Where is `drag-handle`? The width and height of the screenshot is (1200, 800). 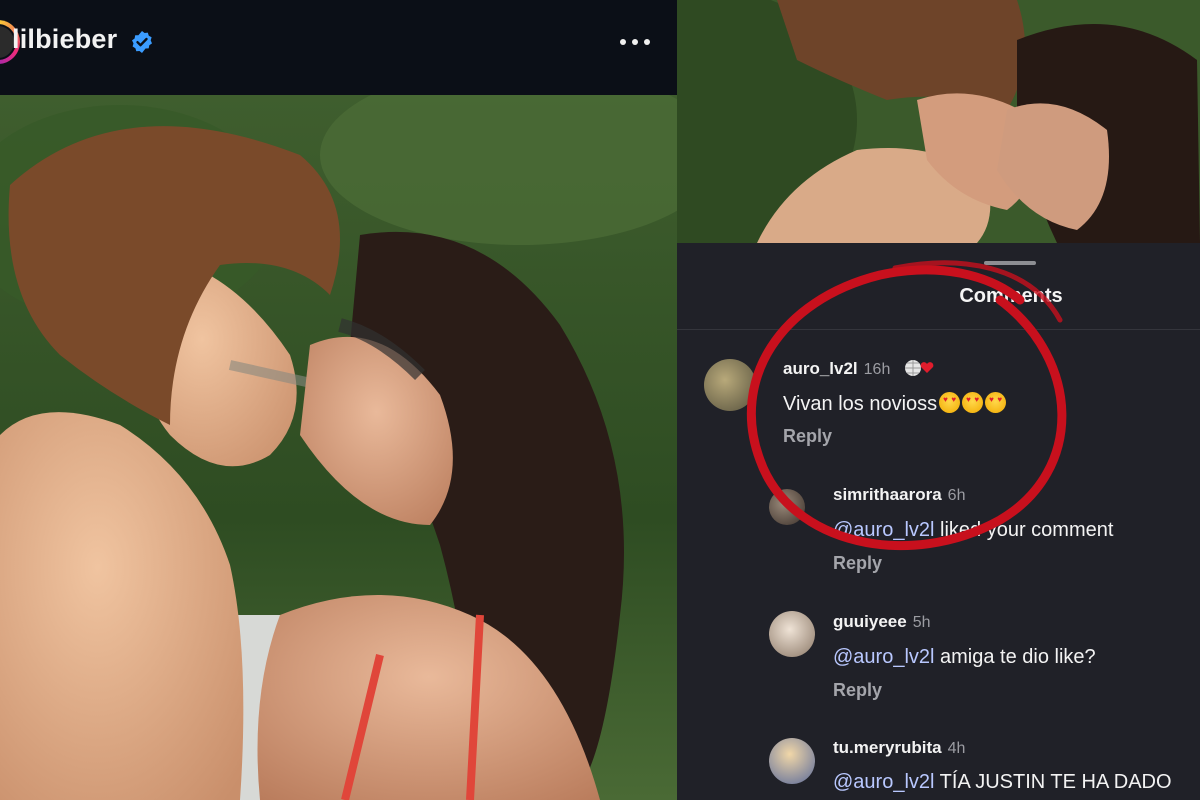
drag-handle is located at coordinates (1010, 263).